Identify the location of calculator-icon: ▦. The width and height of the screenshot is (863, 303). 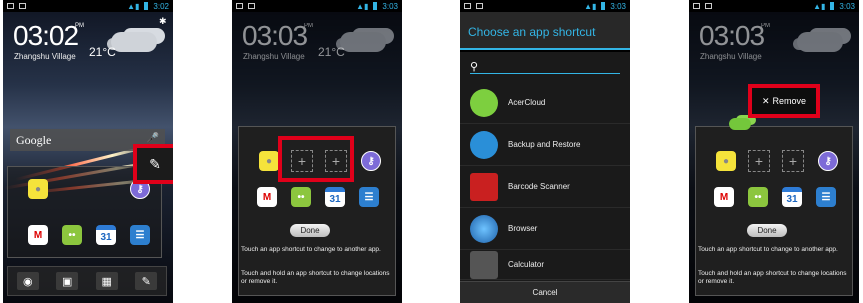
(106, 281).